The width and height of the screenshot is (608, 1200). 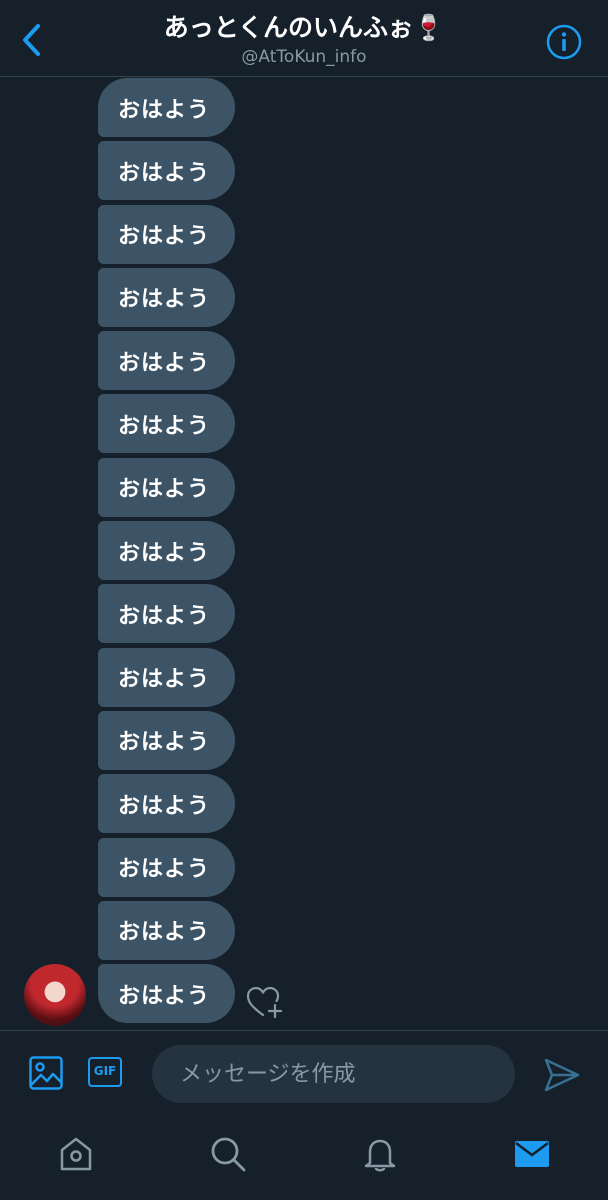 I want to click on send-icon, so click(x=562, y=1075).